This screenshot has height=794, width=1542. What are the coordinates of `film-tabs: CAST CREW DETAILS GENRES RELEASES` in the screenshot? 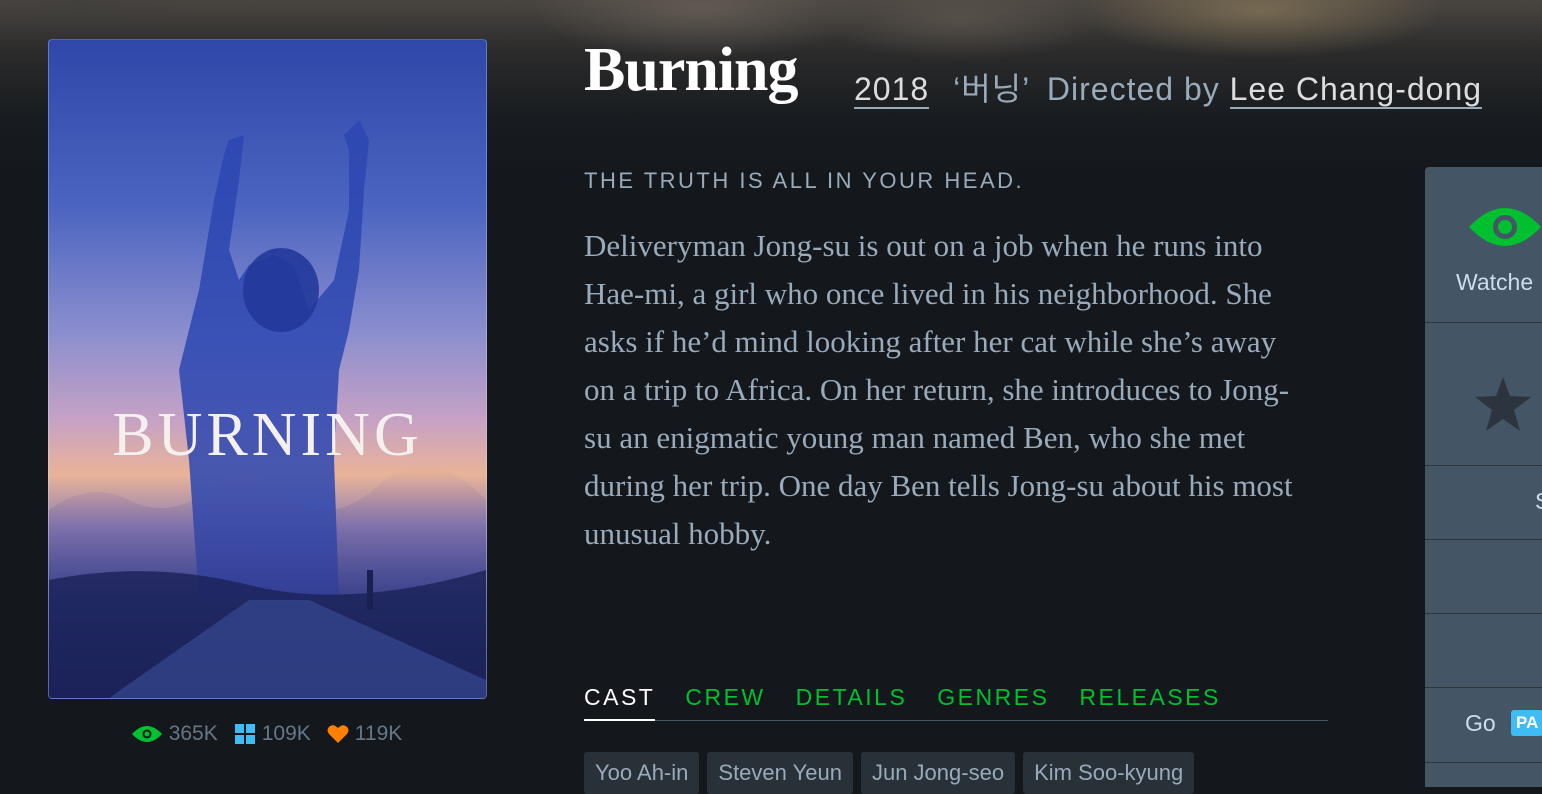 It's located at (956, 702).